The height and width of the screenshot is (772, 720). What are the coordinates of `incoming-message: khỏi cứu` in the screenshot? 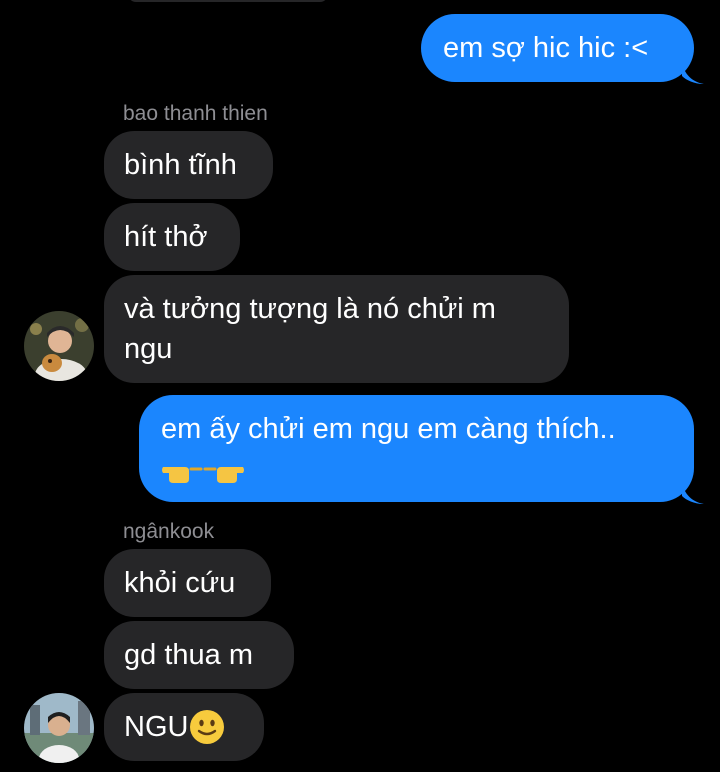 It's located at (187, 583).